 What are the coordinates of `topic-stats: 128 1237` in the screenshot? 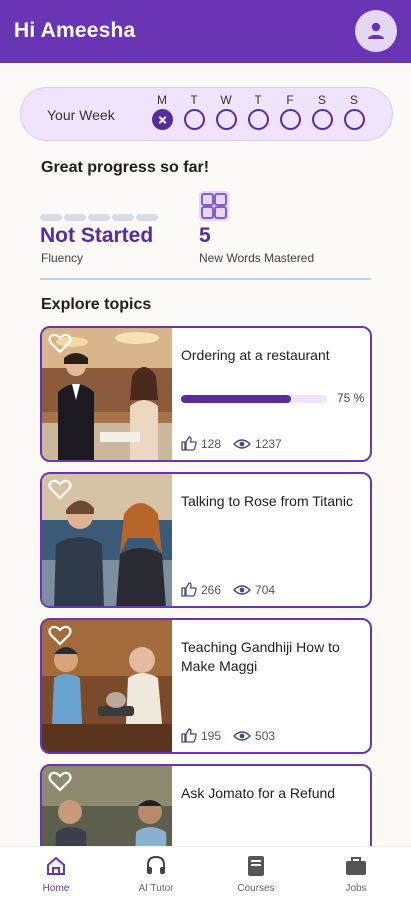 It's located at (231, 443).